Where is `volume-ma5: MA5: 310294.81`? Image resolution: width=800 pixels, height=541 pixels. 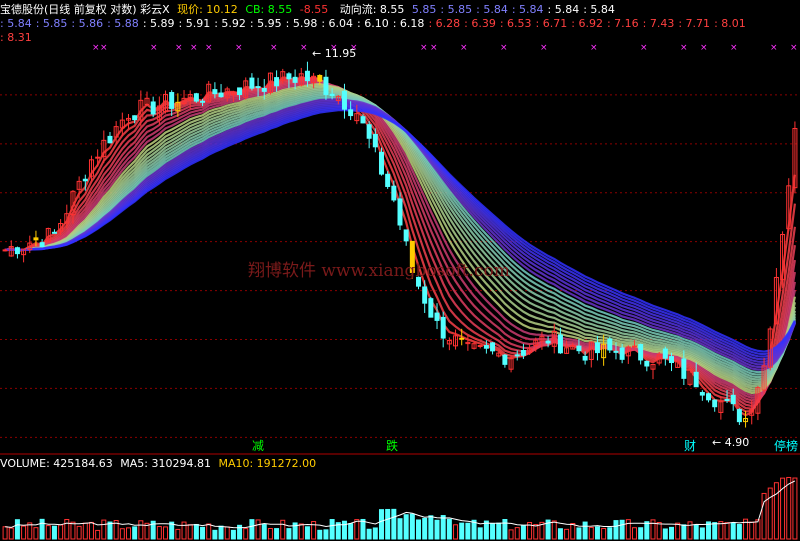 volume-ma5: MA5: 310294.81 is located at coordinates (165, 463).